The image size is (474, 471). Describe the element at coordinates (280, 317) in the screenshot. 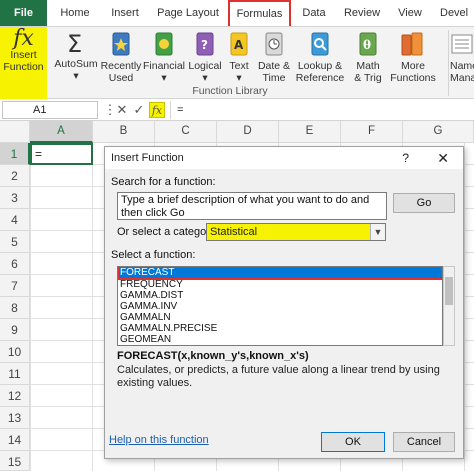

I see `list-item: GAMMALN` at that location.